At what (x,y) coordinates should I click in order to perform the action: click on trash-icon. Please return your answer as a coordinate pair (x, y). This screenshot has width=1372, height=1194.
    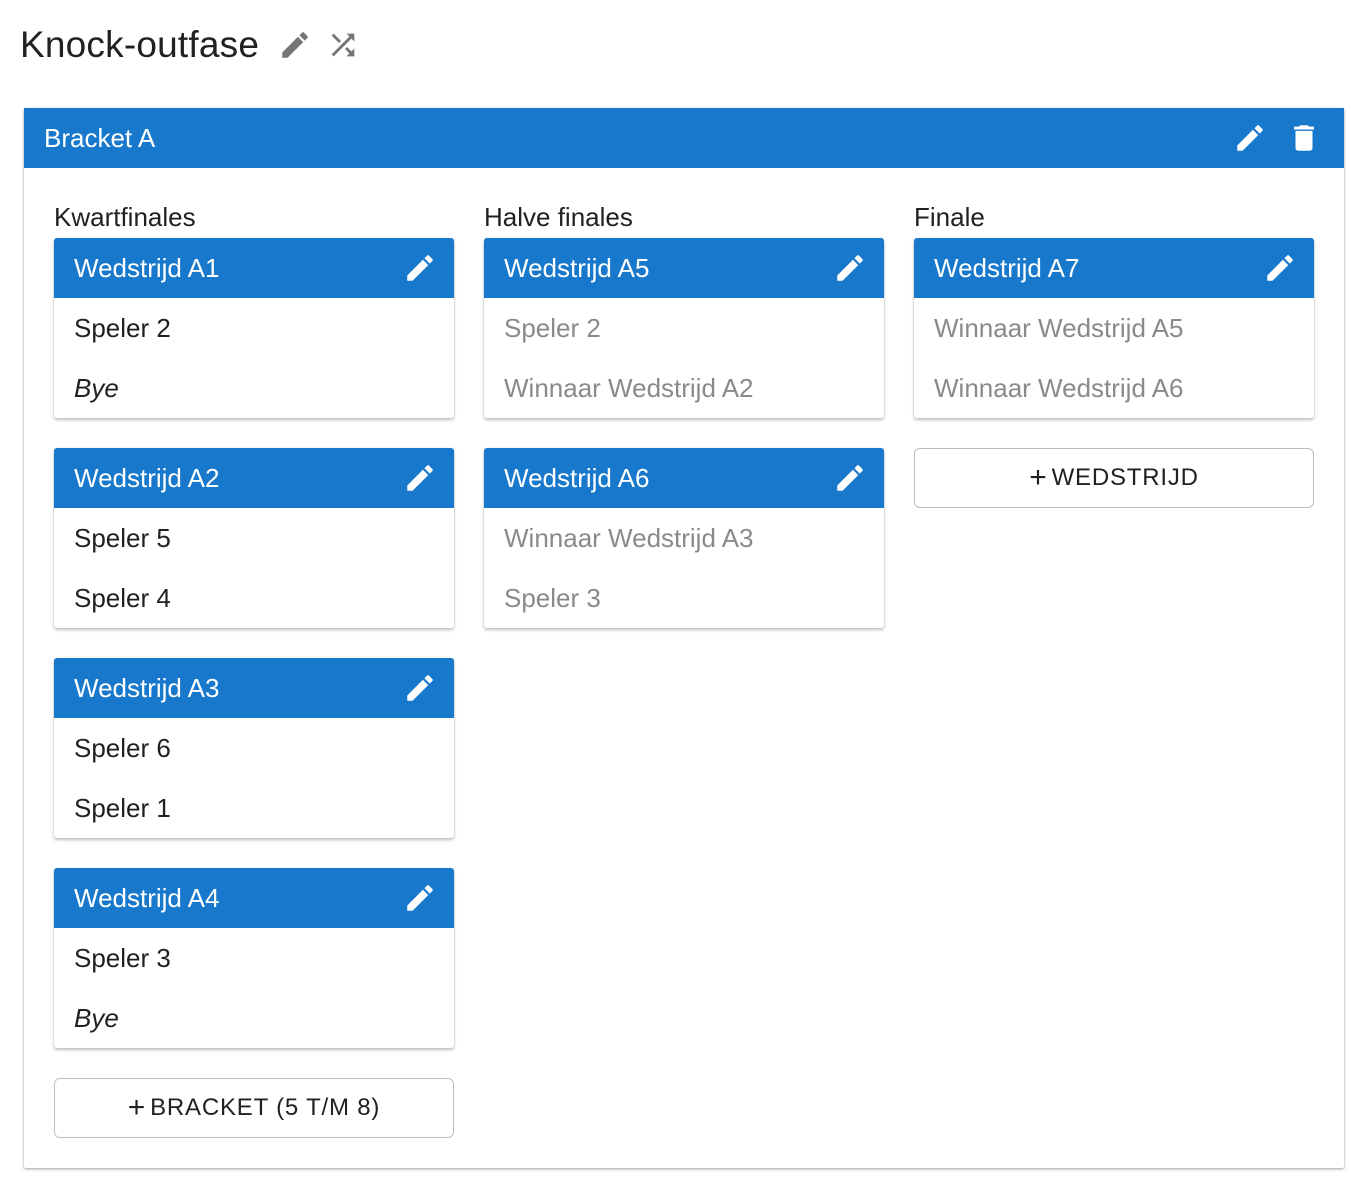
    Looking at the image, I should click on (1304, 138).